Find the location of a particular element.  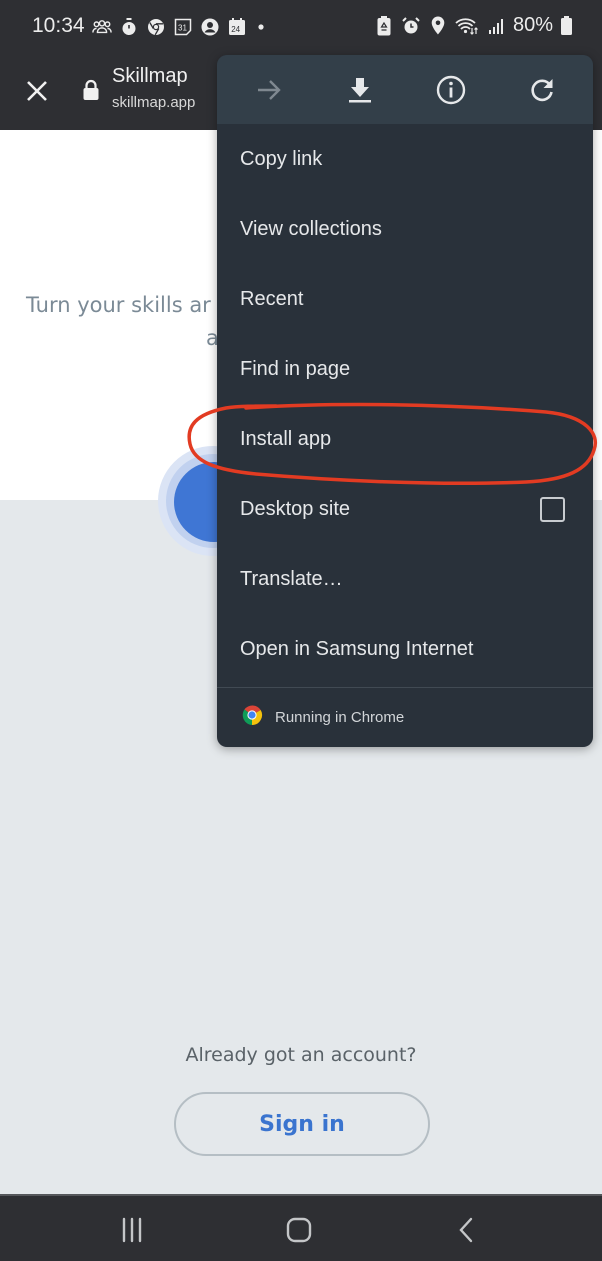

menu-item-label: Install app is located at coordinates (286, 438).